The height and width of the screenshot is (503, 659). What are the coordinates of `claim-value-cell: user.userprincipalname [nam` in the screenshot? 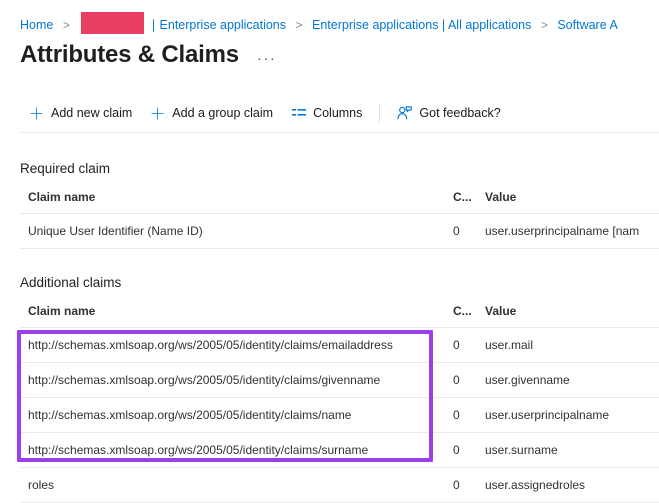 It's located at (568, 231).